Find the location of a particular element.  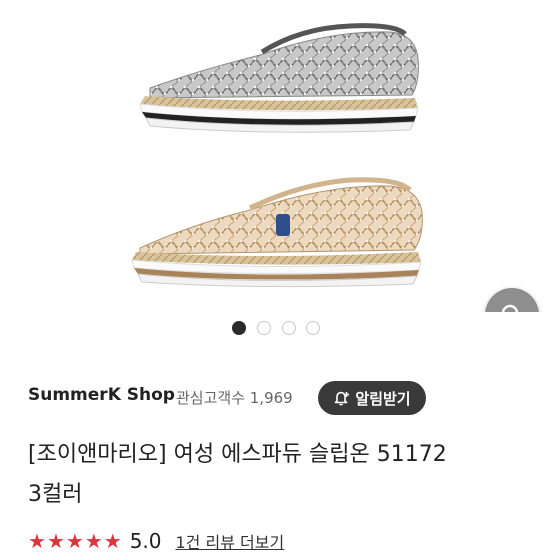

rating-score: 5.0 is located at coordinates (145, 541).